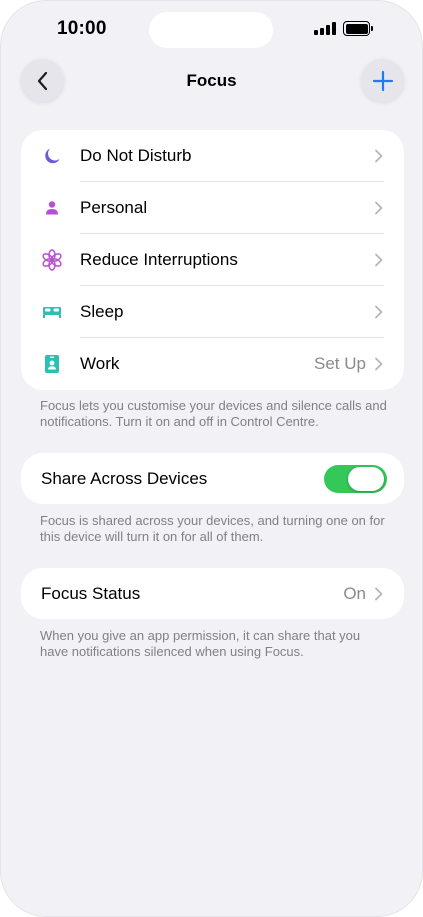 Image resolution: width=423 pixels, height=917 pixels. I want to click on cellular-signal-icon, so click(325, 28).